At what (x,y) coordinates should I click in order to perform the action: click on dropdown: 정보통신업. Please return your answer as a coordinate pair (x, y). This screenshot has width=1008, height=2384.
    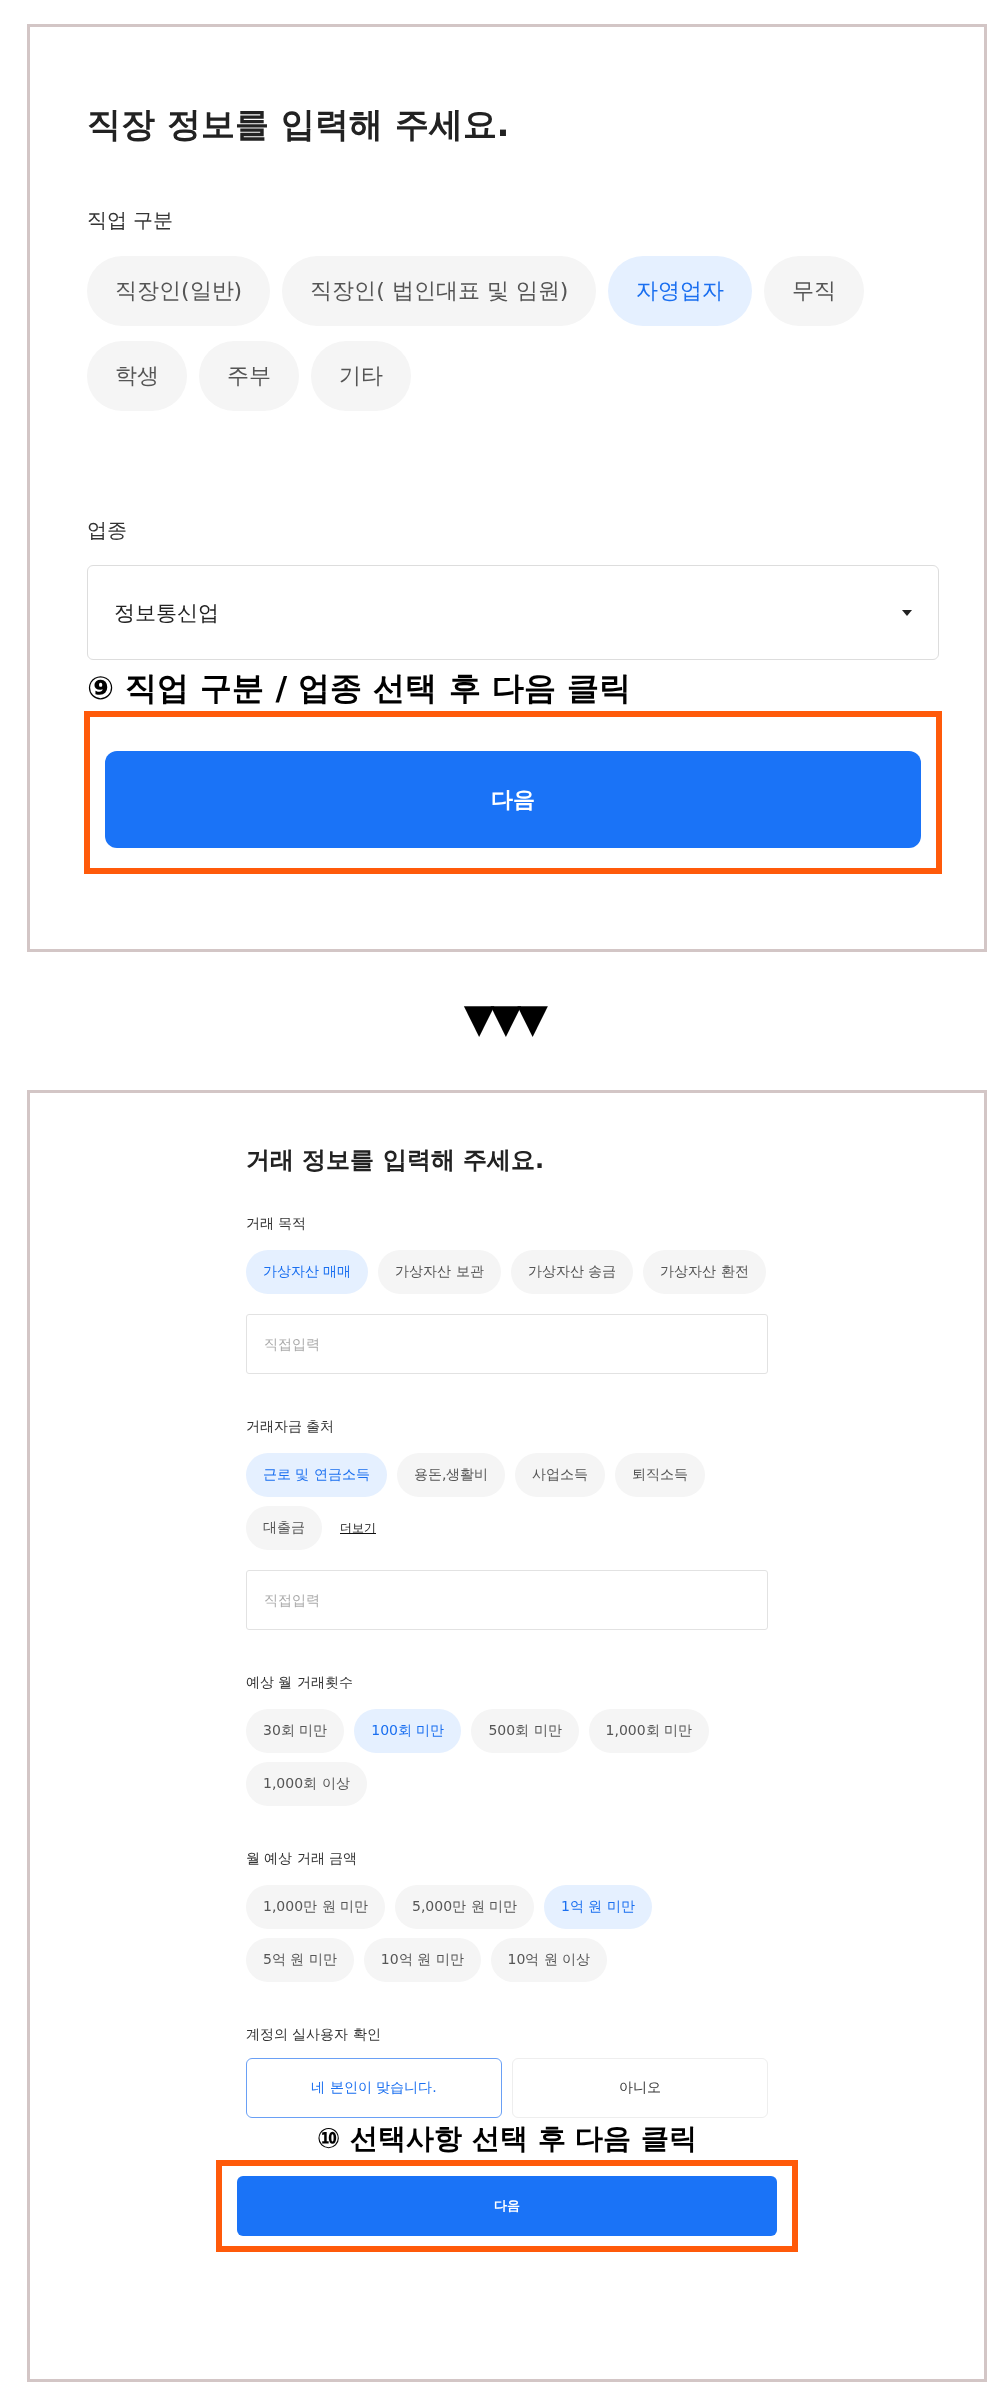
    Looking at the image, I should click on (513, 612).